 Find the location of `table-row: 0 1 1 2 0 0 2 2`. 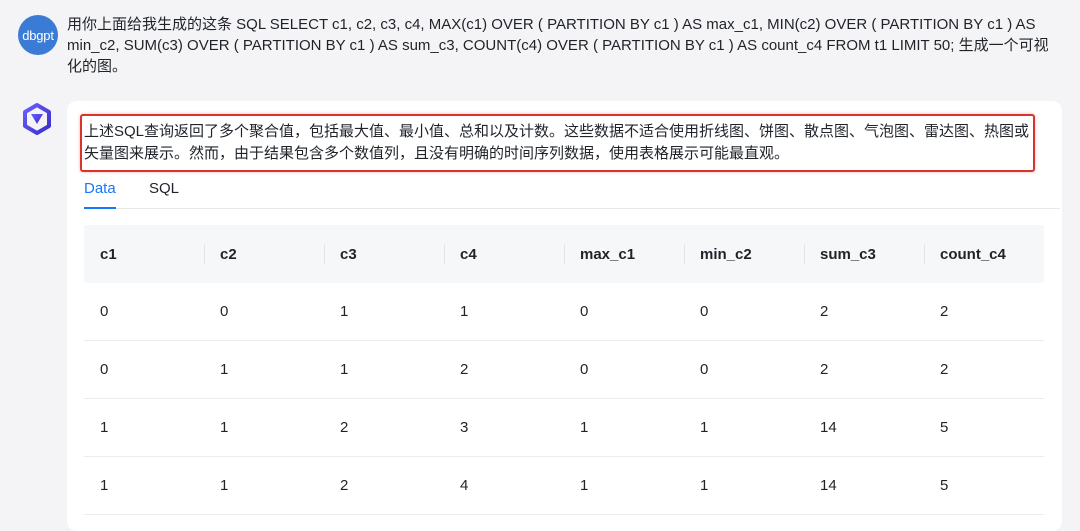

table-row: 0 1 1 2 0 0 2 2 is located at coordinates (564, 369).